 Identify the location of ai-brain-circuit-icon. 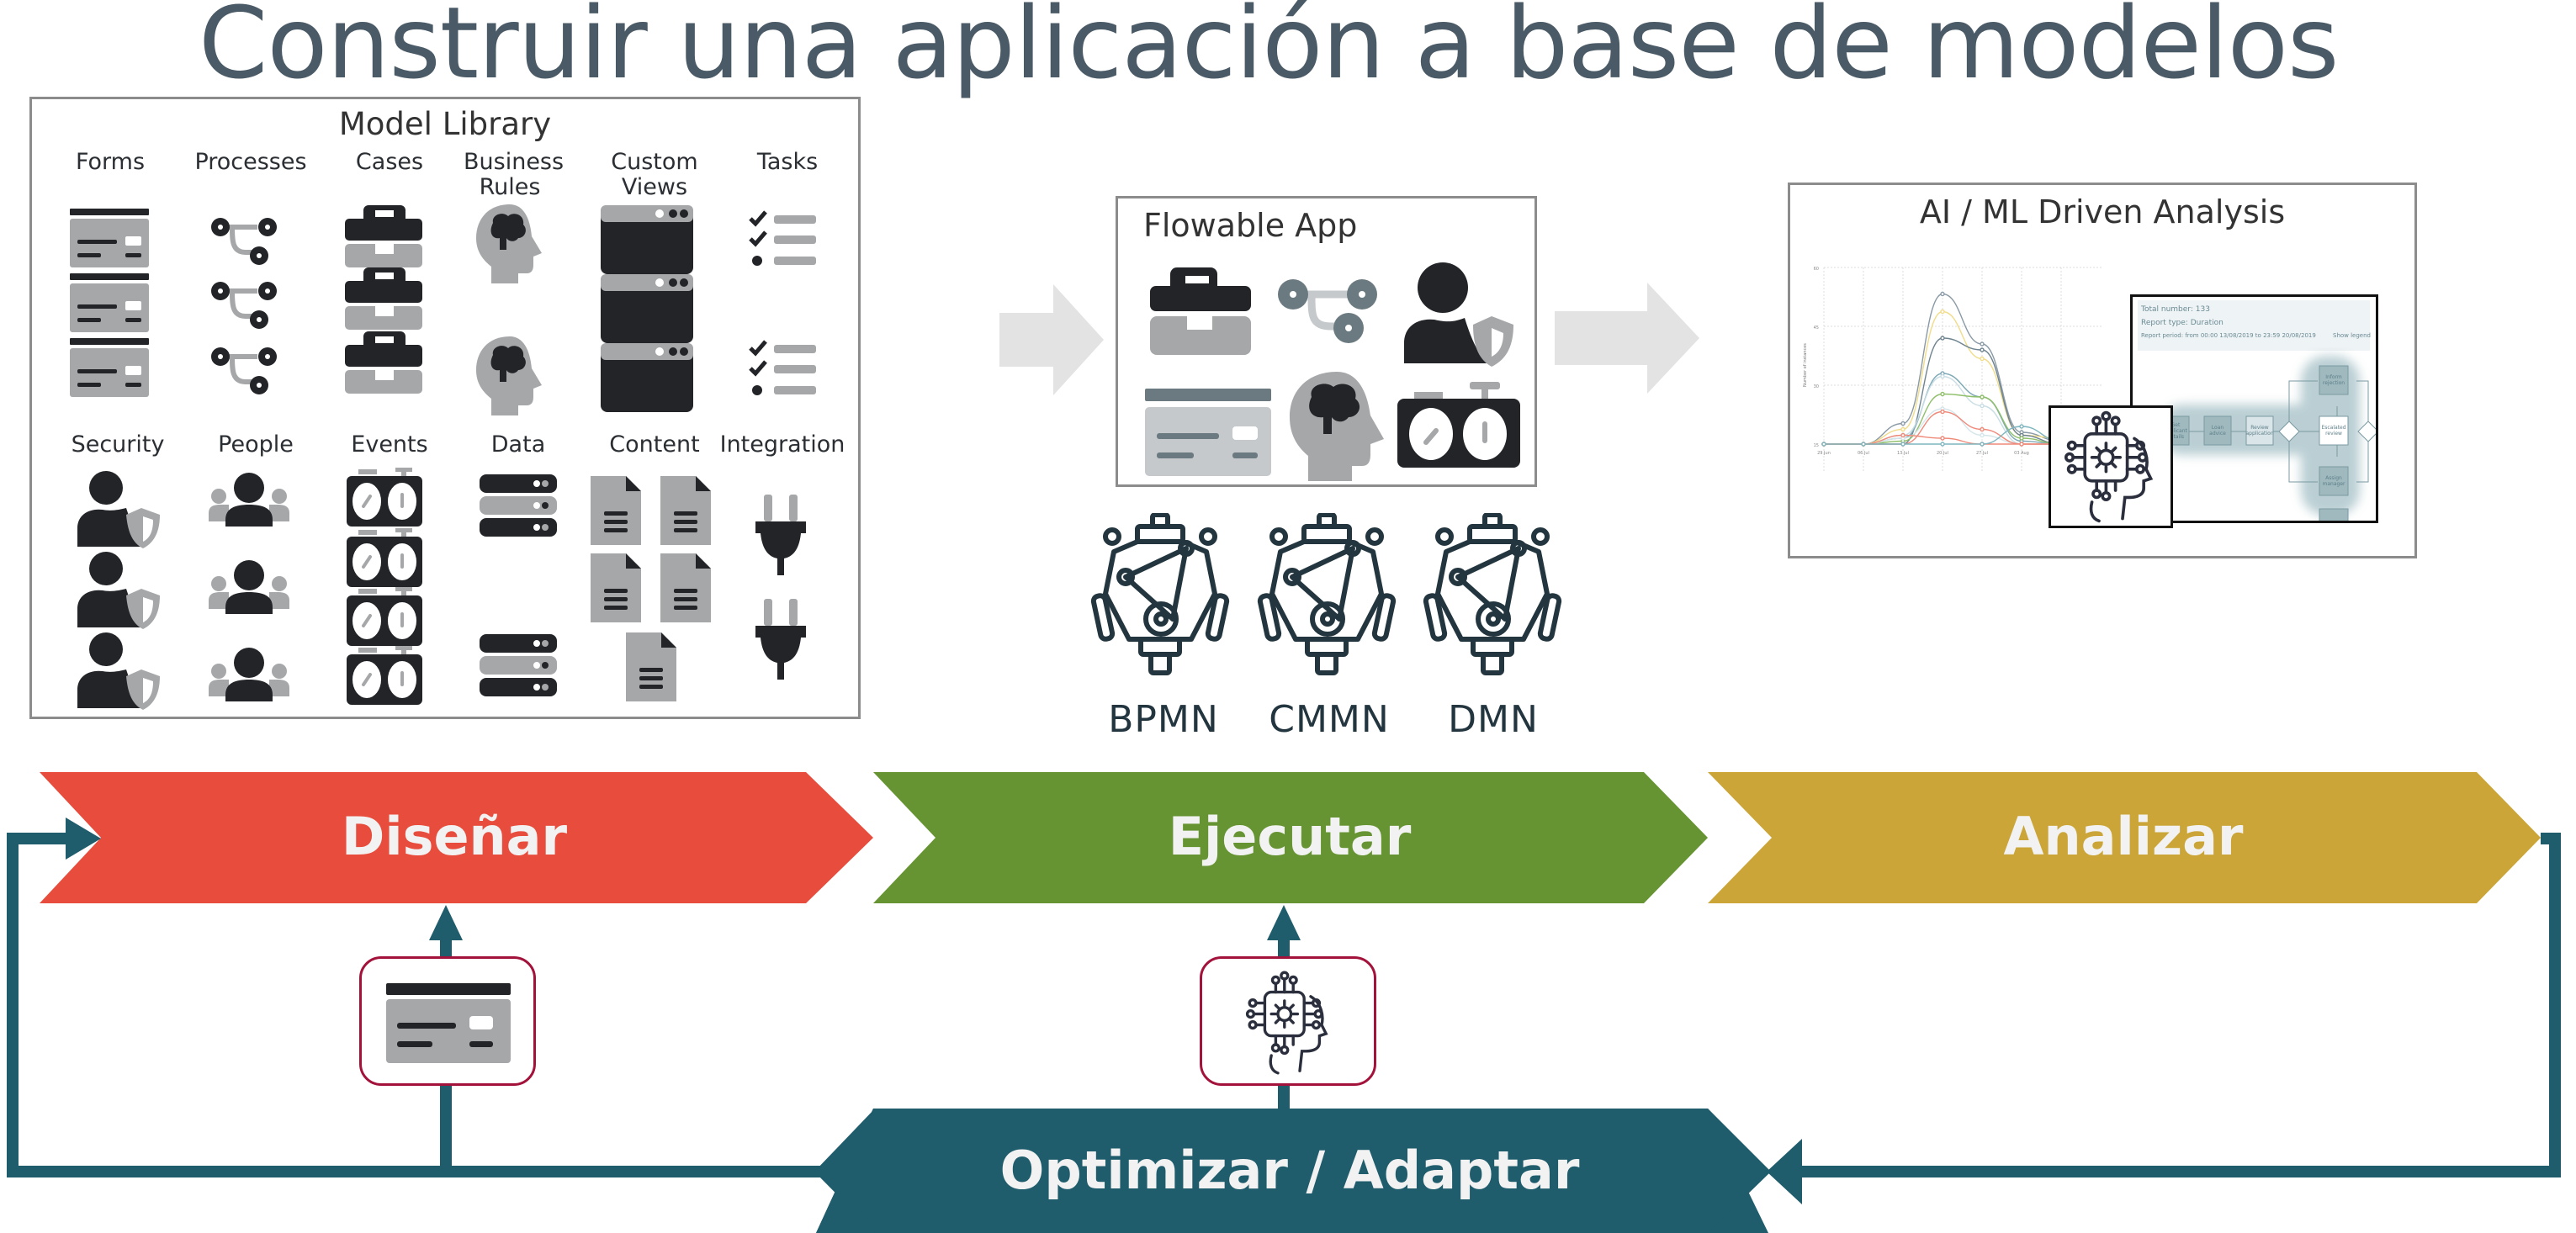
(1286, 1023).